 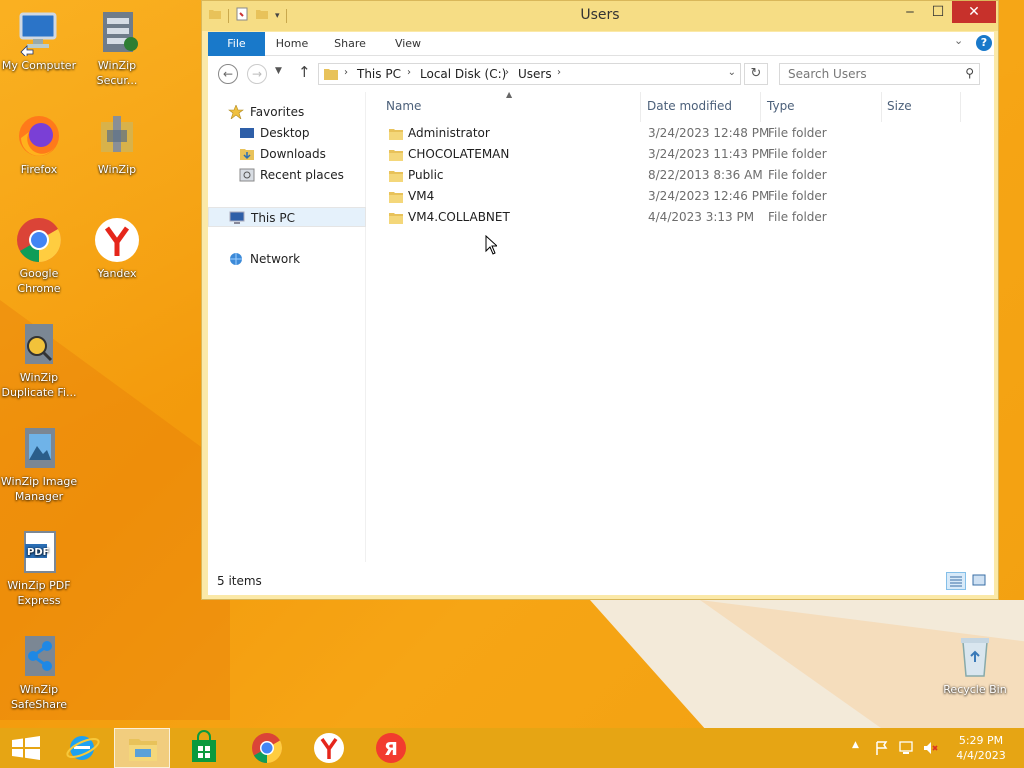 I want to click on breadcrumb-local-disk: Local Disk (C:), so click(x=463, y=74).